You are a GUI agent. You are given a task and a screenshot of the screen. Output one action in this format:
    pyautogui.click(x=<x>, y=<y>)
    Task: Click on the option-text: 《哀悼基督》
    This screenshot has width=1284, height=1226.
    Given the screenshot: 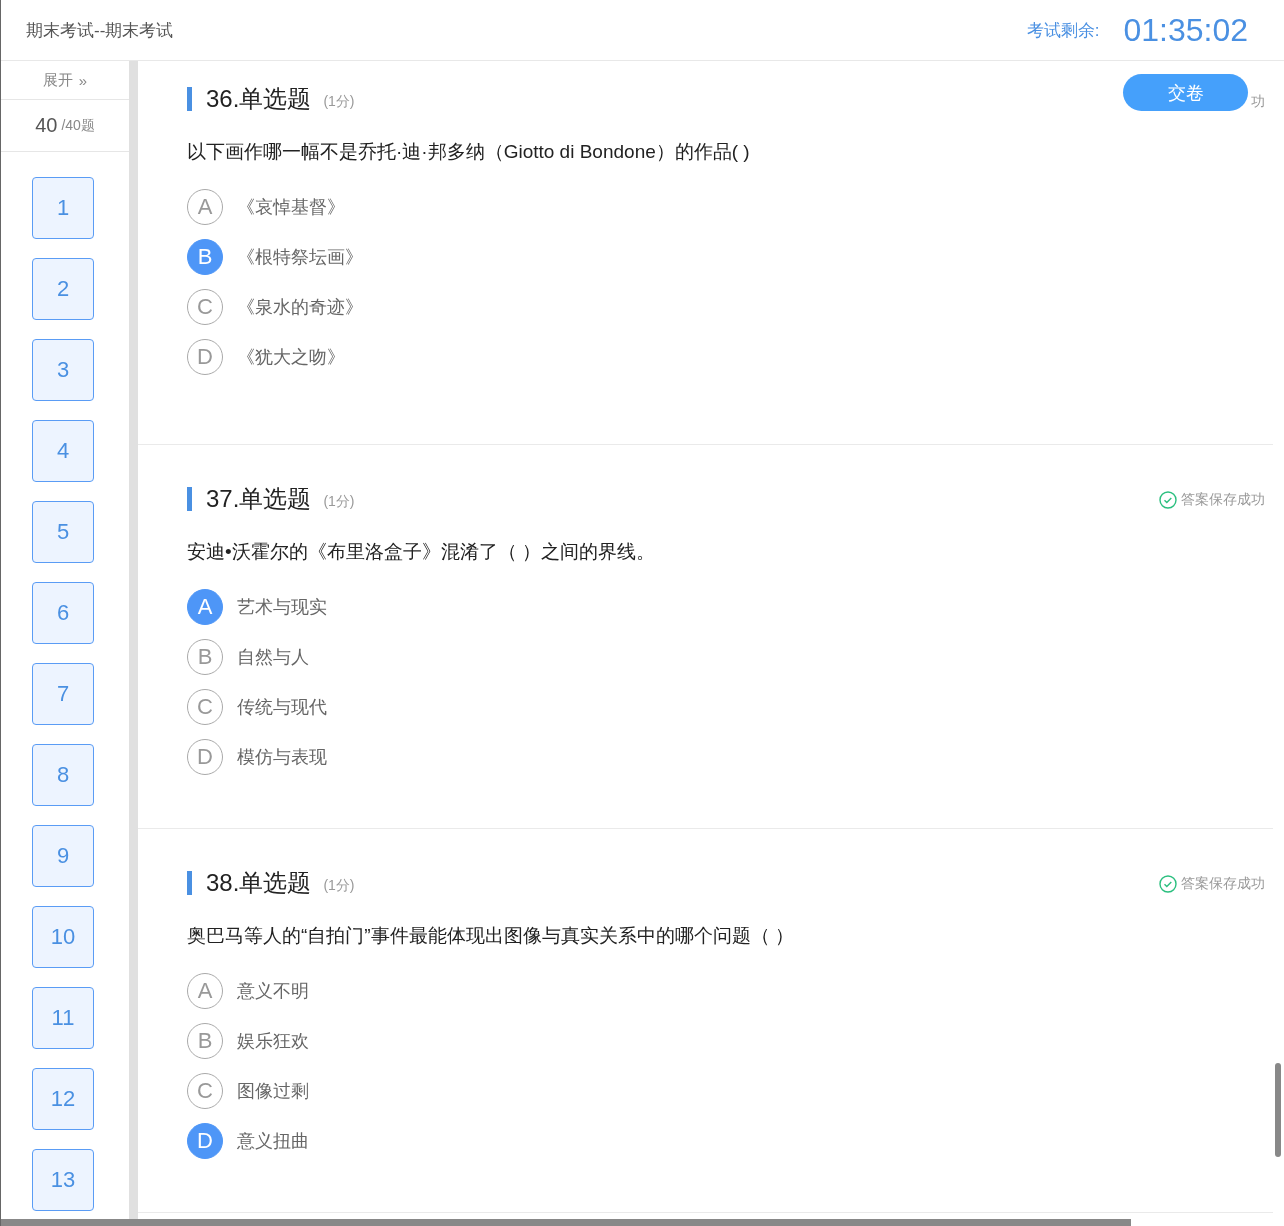 What is the action you would take?
    pyautogui.click(x=291, y=207)
    